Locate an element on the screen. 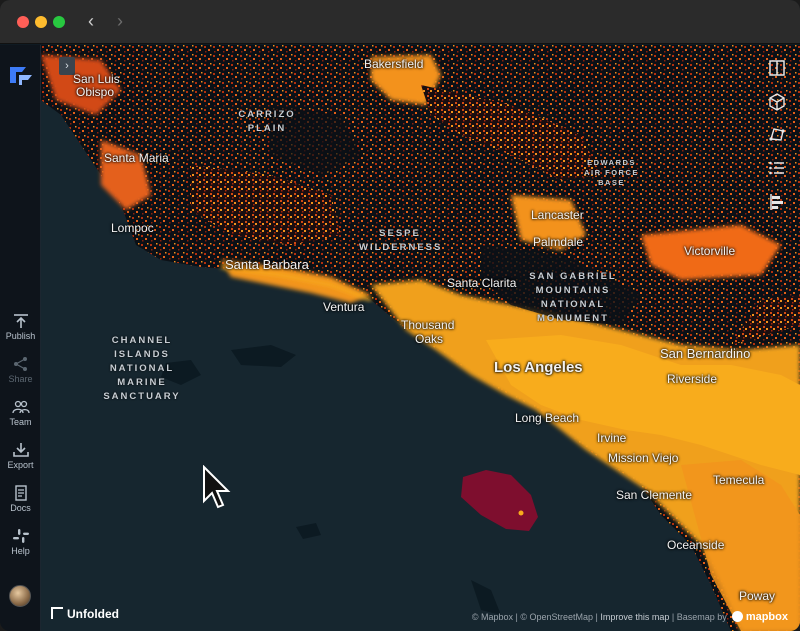 The height and width of the screenshot is (631, 800). mapbox-logo-icon is located at coordinates (738, 616).